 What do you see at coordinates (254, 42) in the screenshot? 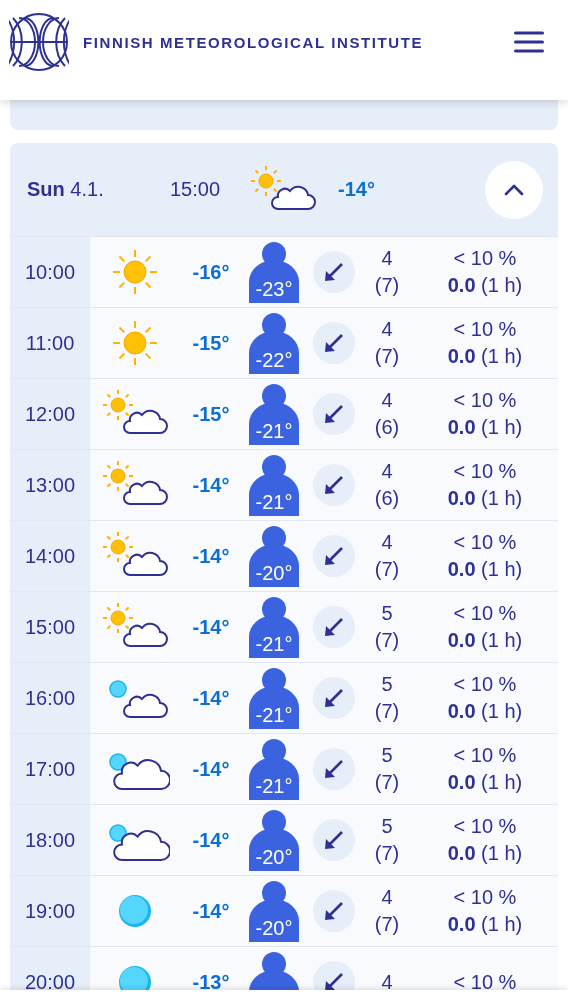
I see `site-title: FINNISH METEOROLOGICAL INSTITUTE` at bounding box center [254, 42].